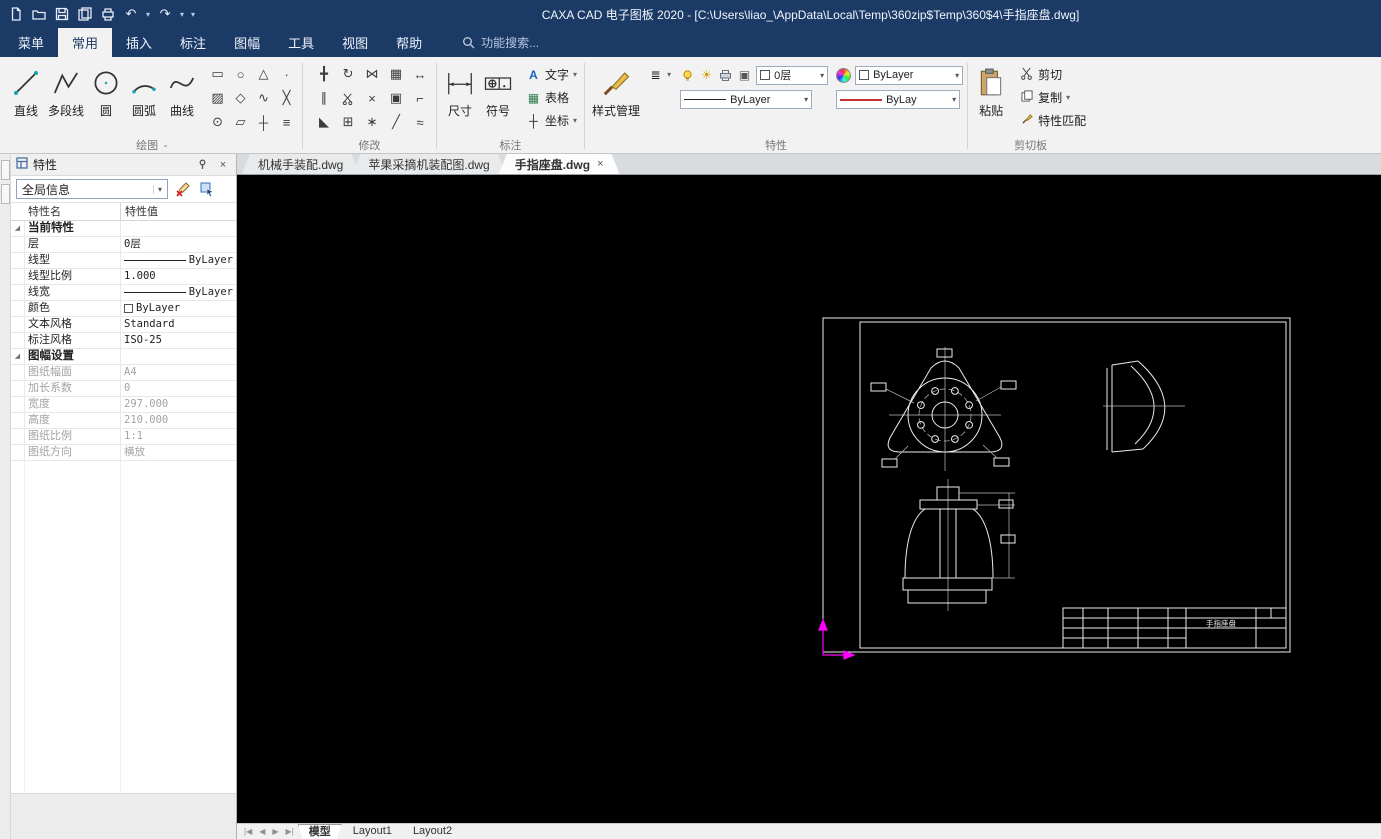  What do you see at coordinates (217, 98) in the screenshot?
I see `hatch-tool-icon: ▨` at bounding box center [217, 98].